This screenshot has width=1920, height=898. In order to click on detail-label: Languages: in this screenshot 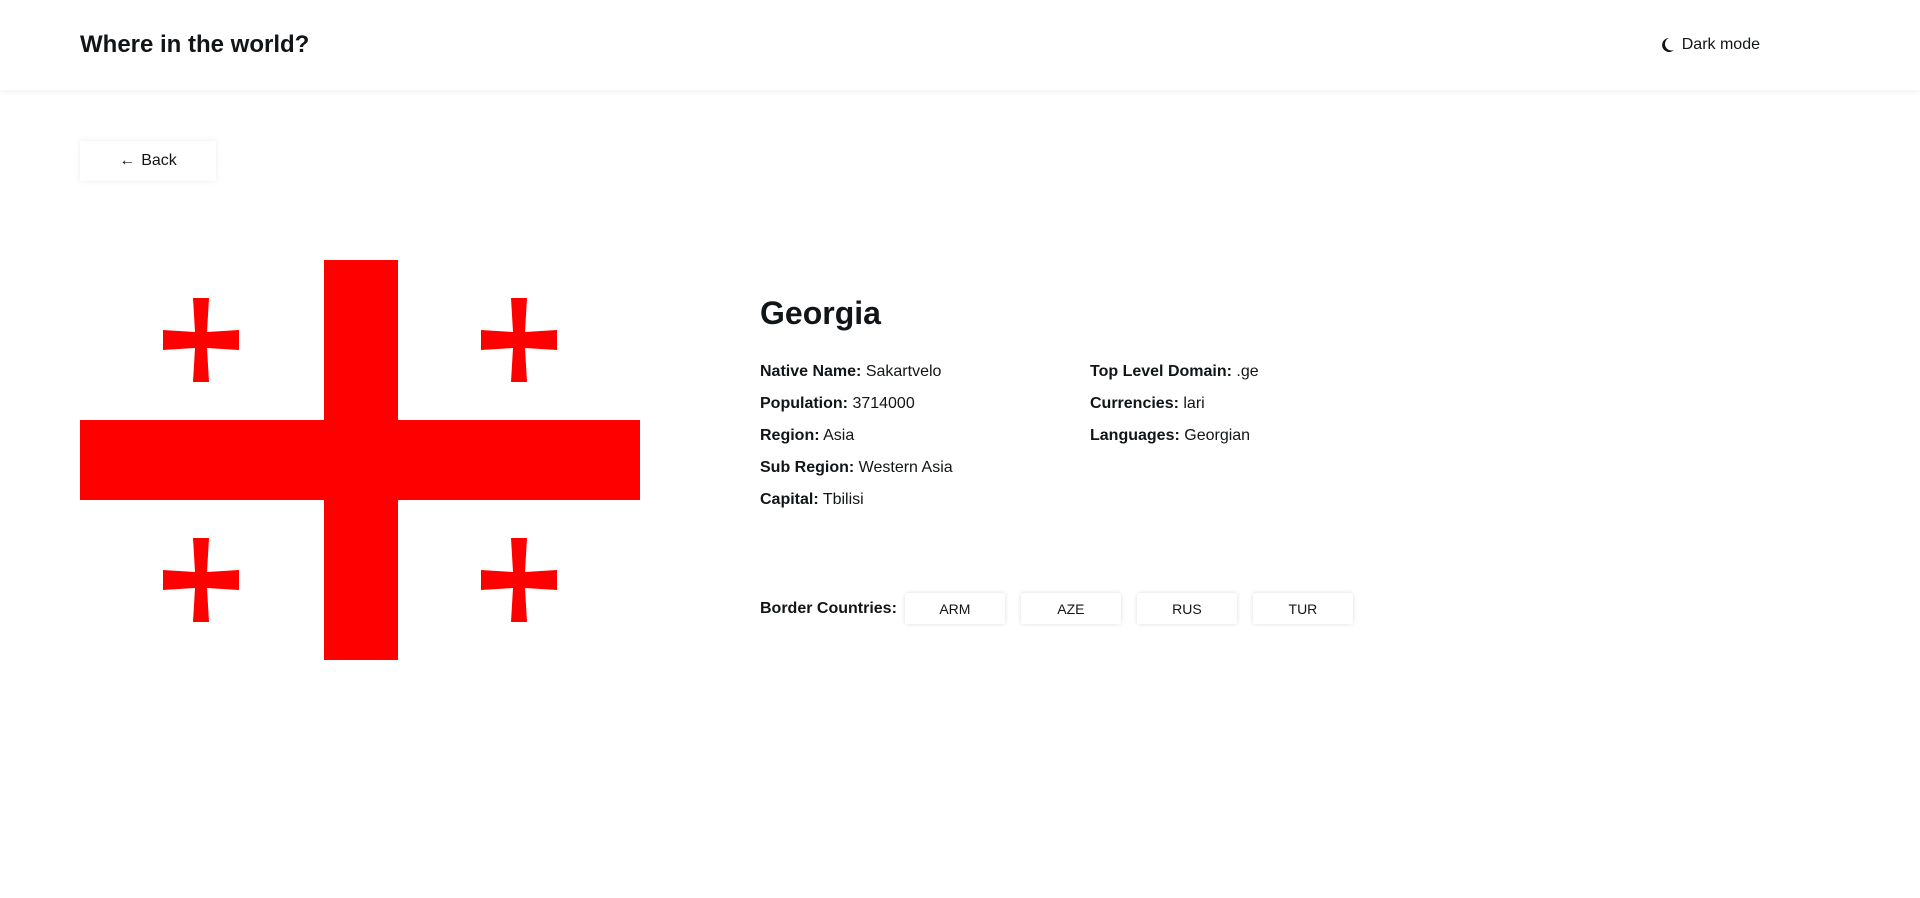, I will do `click(1135, 435)`.